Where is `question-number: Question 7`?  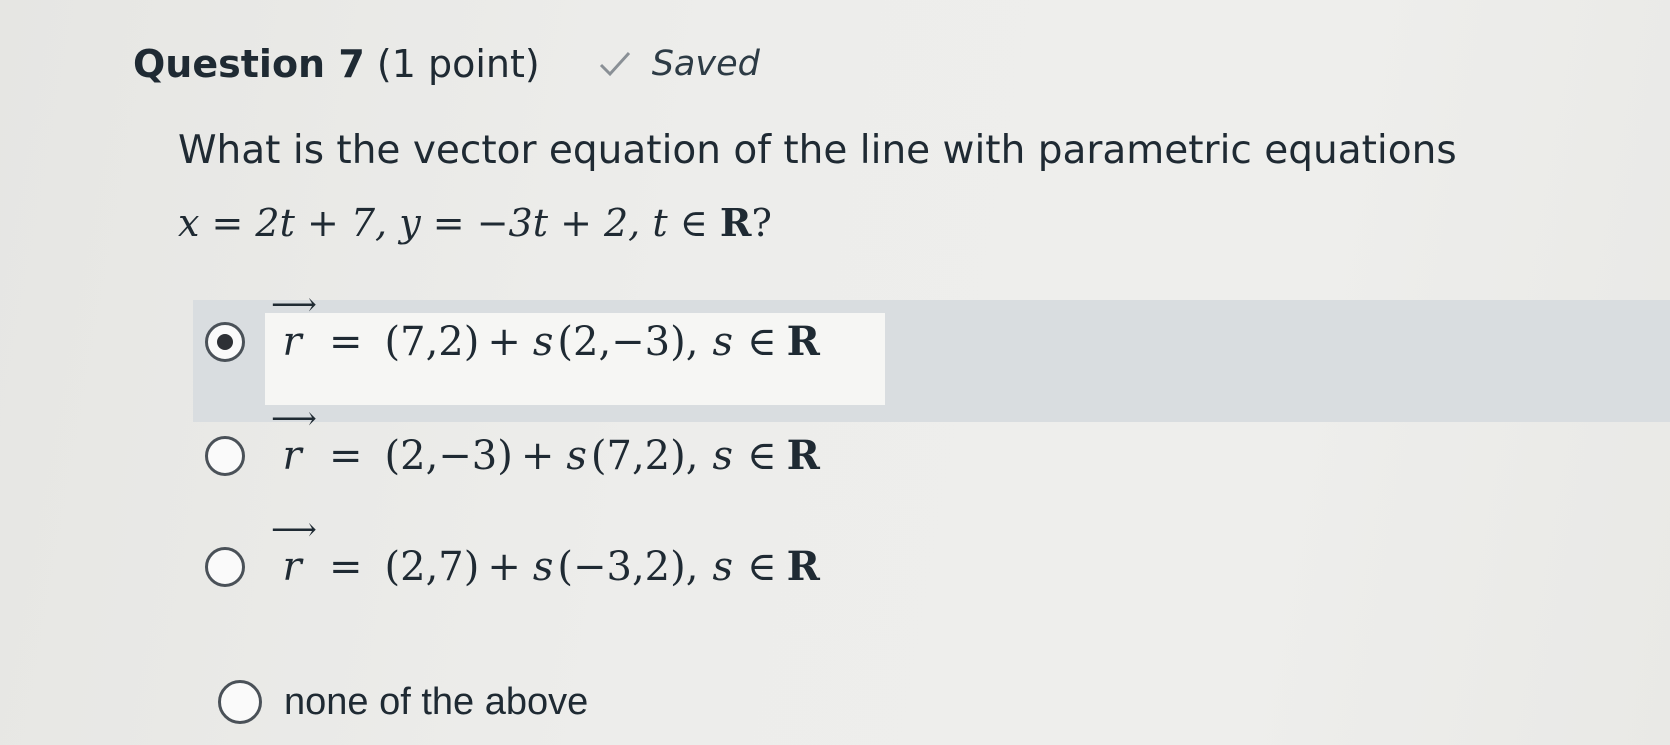
question-number: Question 7 is located at coordinates (249, 64).